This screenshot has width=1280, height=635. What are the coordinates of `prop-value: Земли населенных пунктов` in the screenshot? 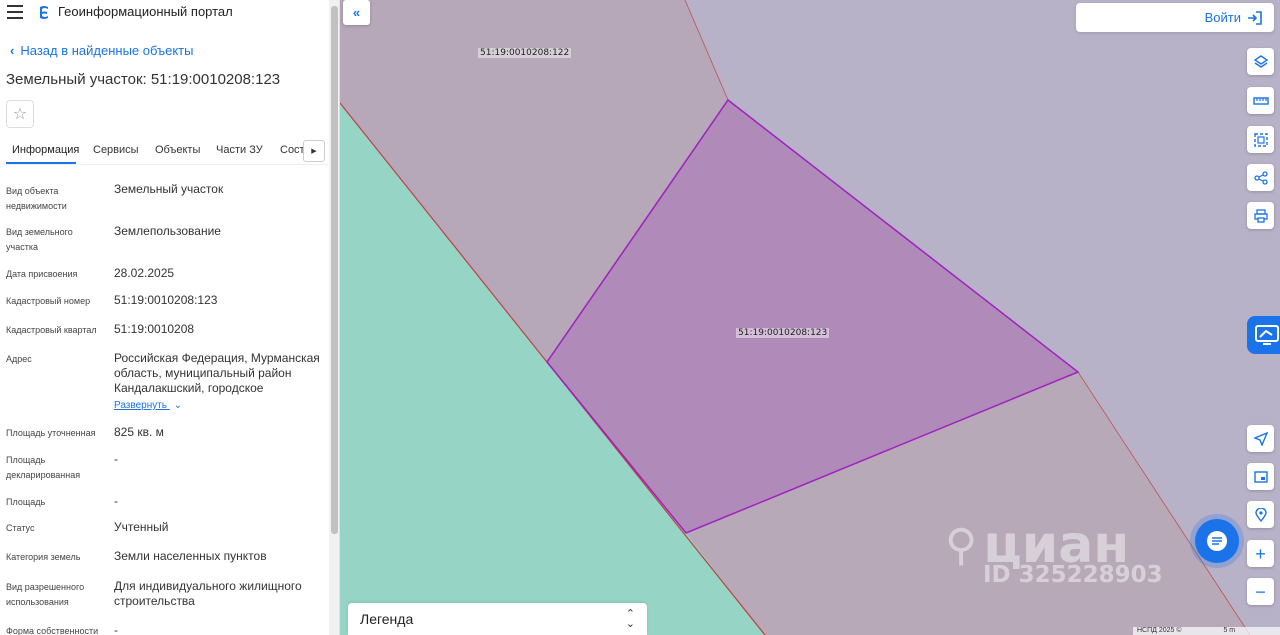 It's located at (190, 556).